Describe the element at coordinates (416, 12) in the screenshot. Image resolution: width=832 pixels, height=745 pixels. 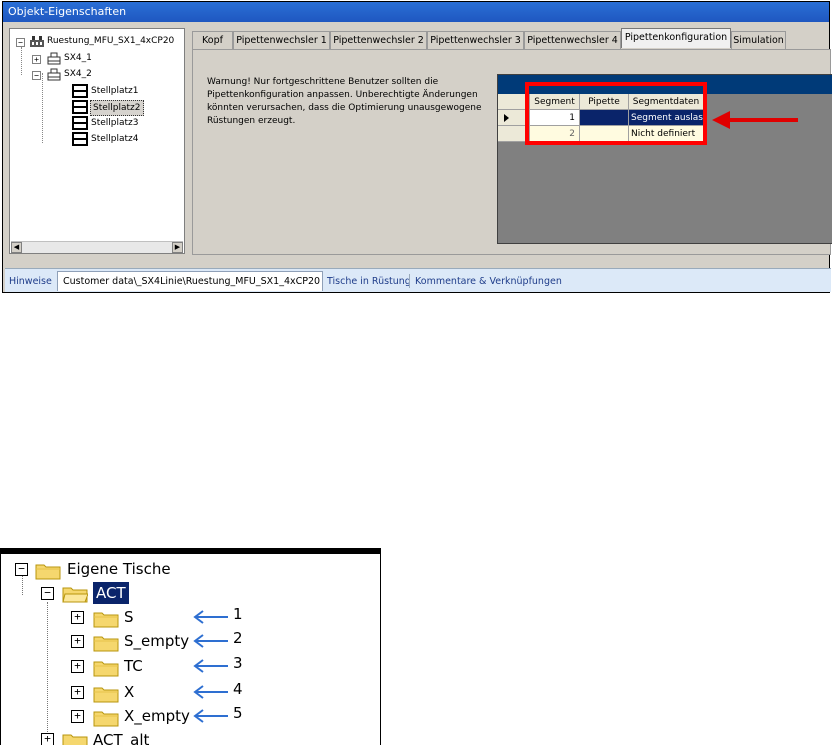
I see `window-title: Objekt-Eigenschaften` at that location.